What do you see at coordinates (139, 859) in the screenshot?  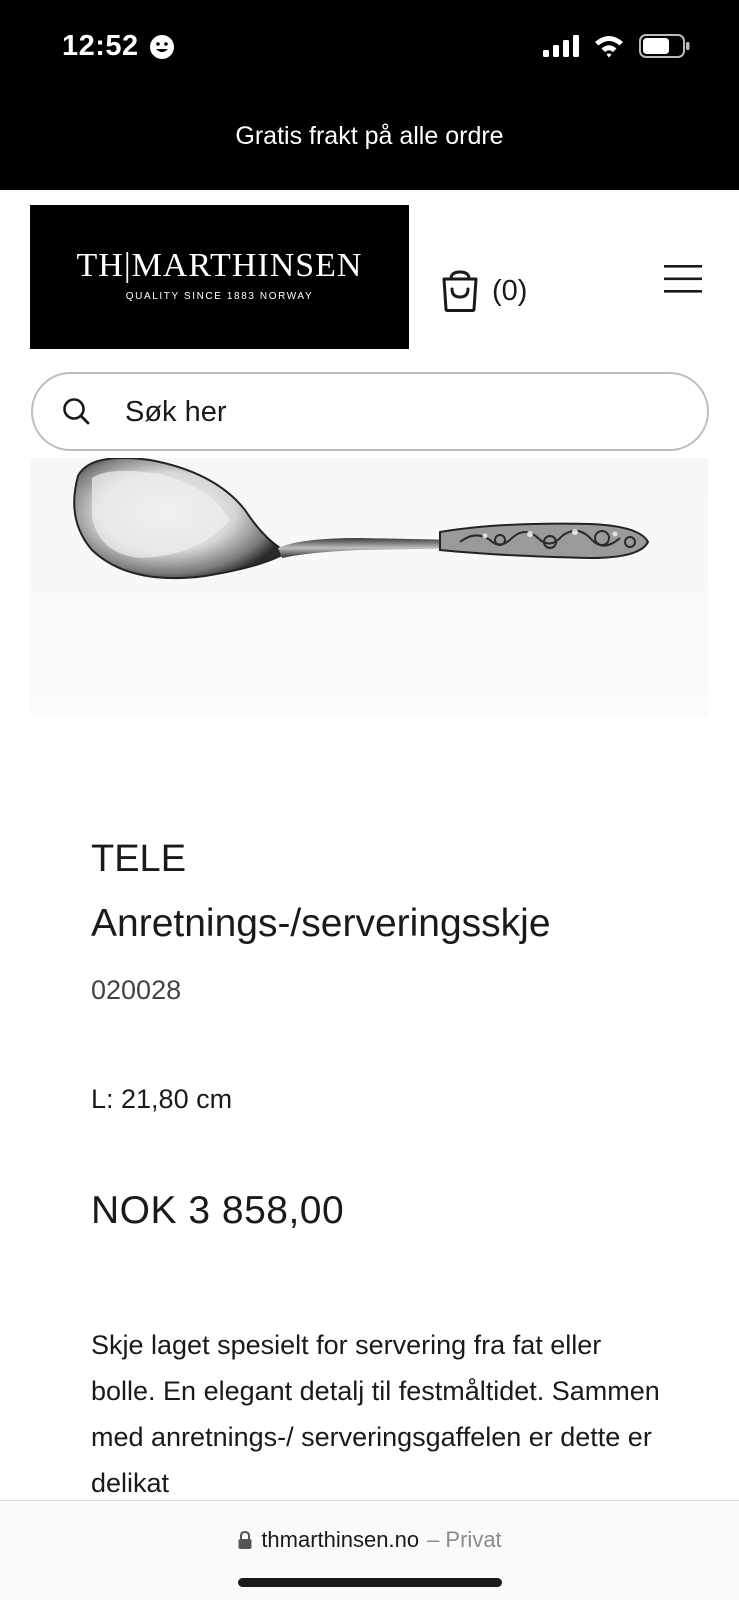 I see `product-collection: TELE` at bounding box center [139, 859].